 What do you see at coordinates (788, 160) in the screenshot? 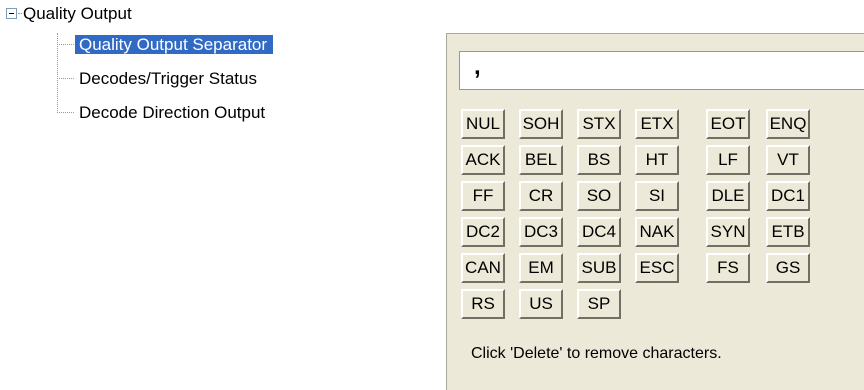
I see `key-vt: VT` at bounding box center [788, 160].